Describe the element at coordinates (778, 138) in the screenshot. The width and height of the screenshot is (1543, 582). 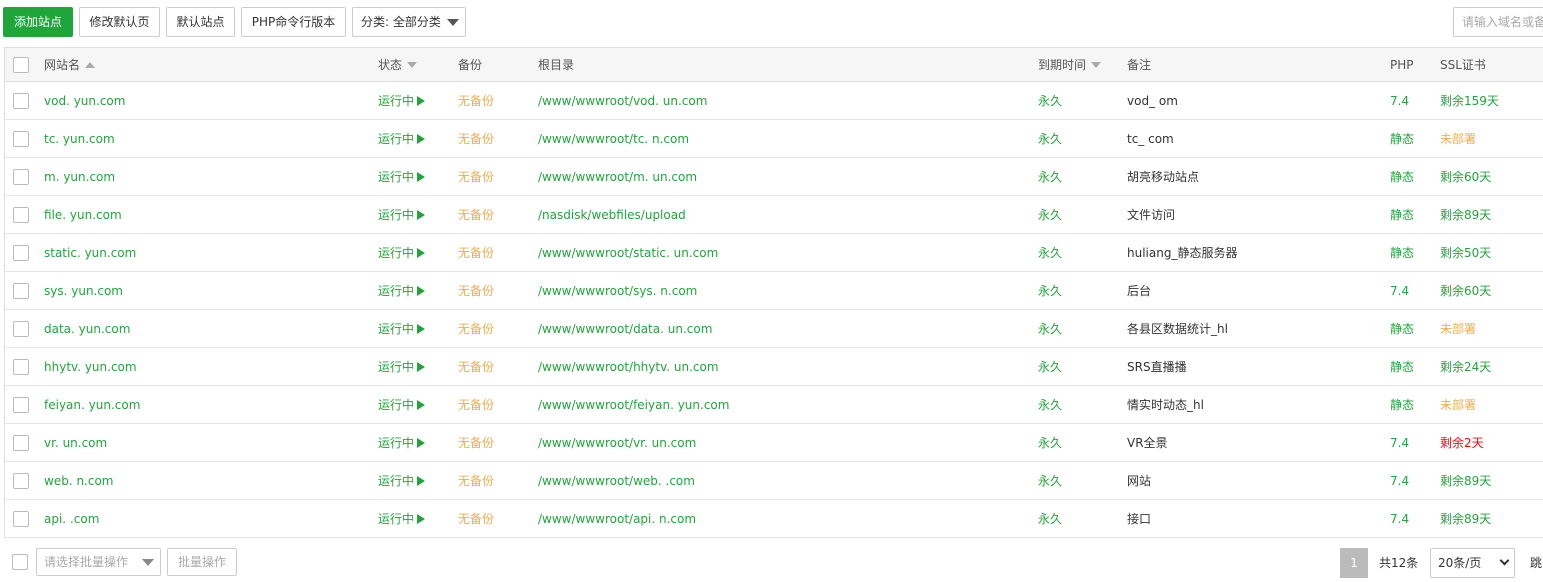
I see `root-path-link: /www/wwwroot/tc. n.com` at that location.